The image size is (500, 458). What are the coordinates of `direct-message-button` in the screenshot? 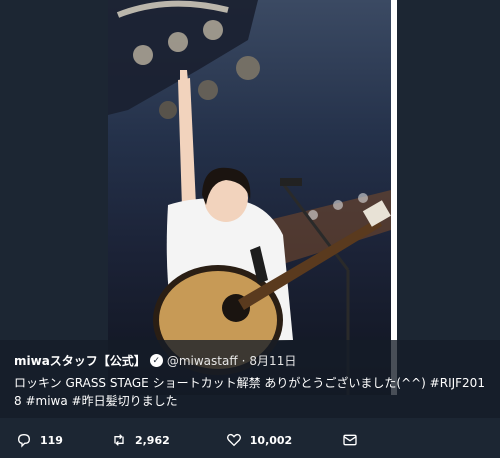 It's located at (354, 440).